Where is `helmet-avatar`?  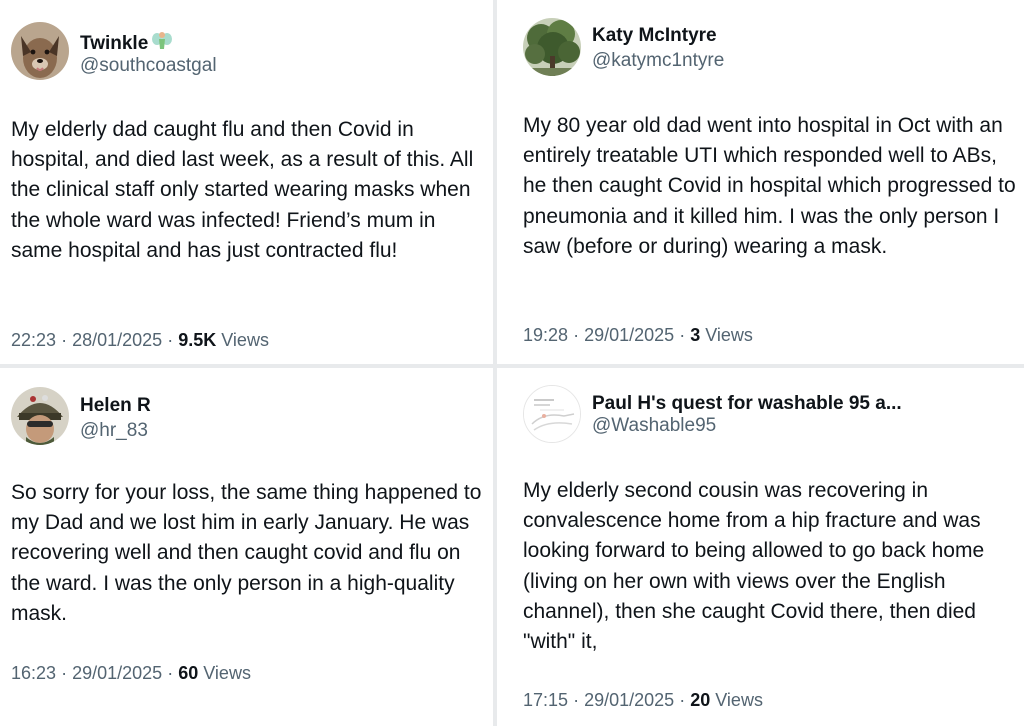 helmet-avatar is located at coordinates (40, 416).